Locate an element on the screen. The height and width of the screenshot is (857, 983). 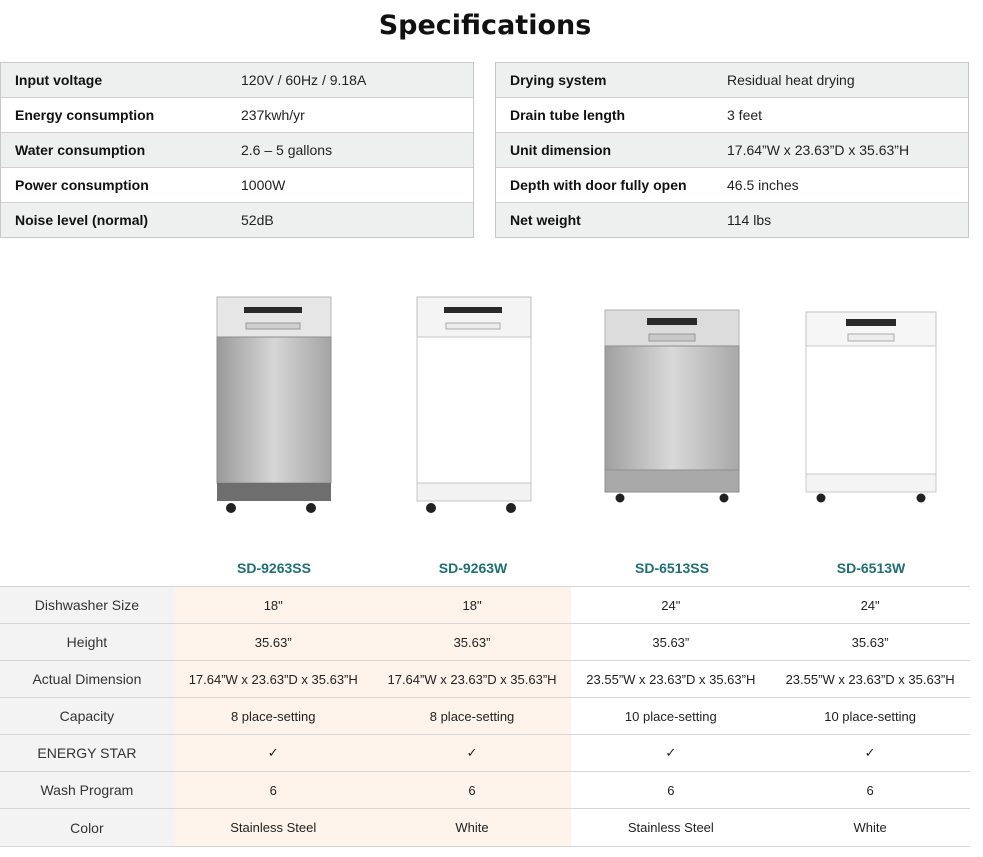
spec-value: 52dB is located at coordinates (257, 220).